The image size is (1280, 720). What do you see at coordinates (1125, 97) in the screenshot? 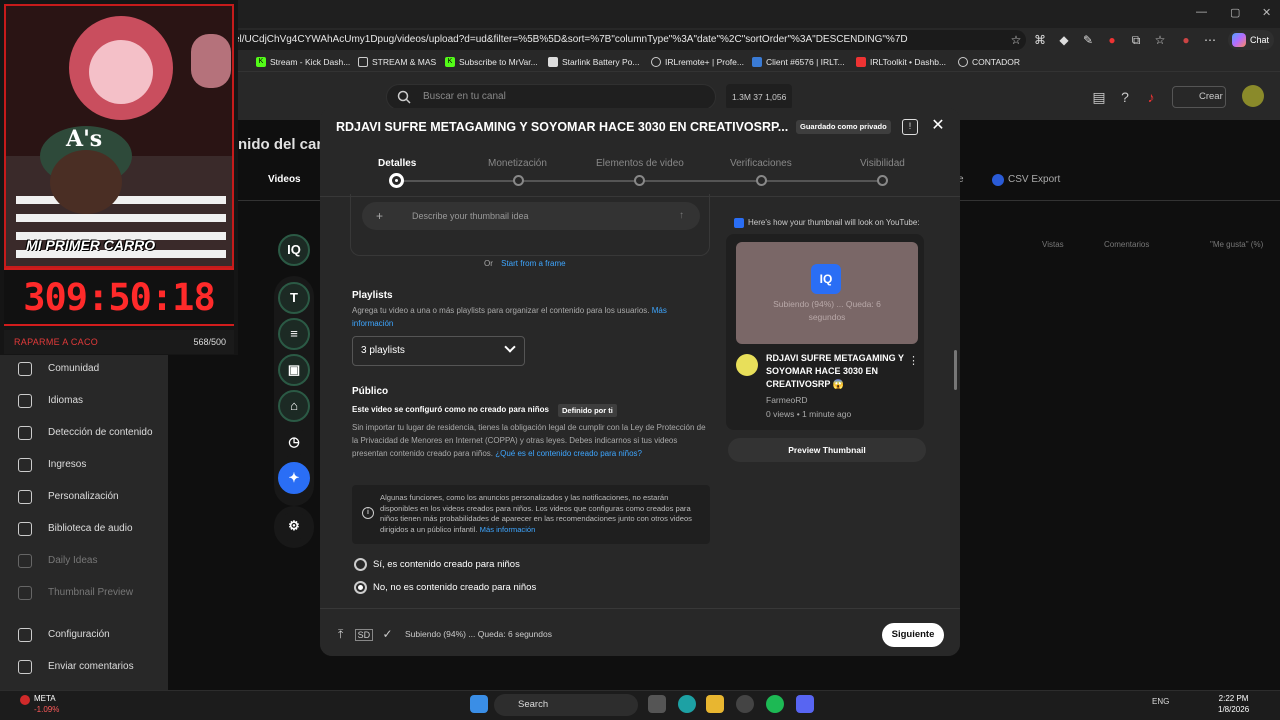
I see `help-icon: ?` at bounding box center [1125, 97].